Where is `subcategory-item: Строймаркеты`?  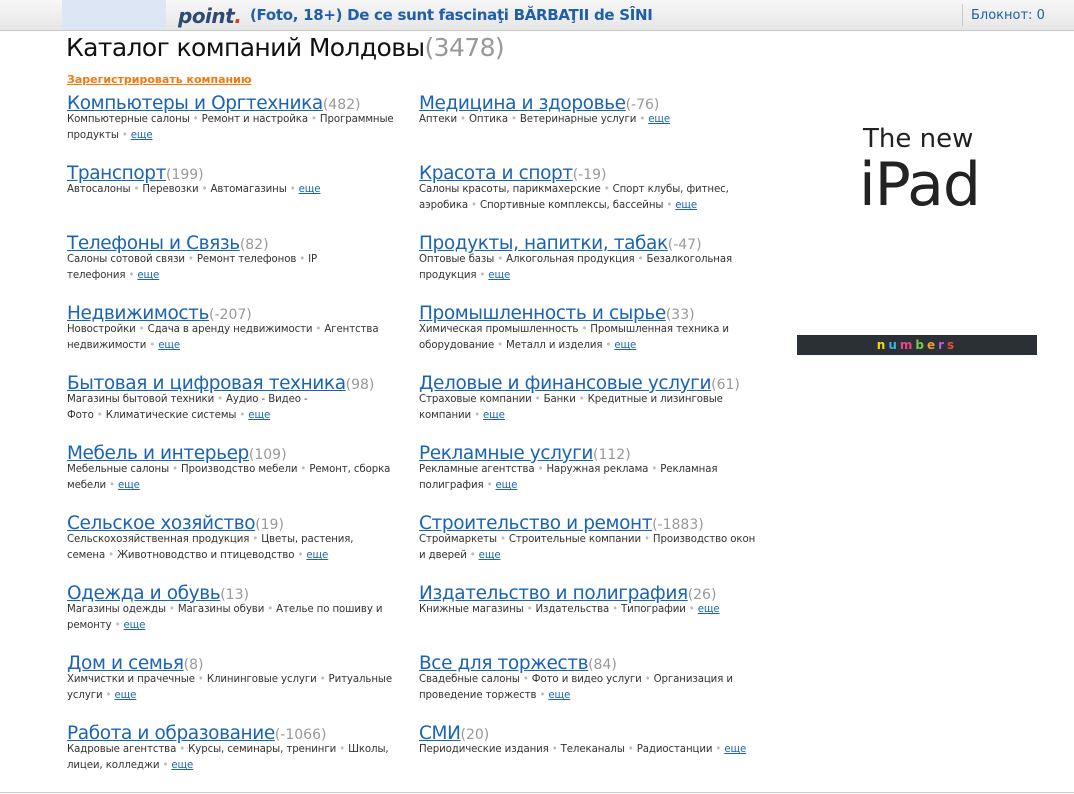 subcategory-item: Строймаркеты is located at coordinates (458, 539).